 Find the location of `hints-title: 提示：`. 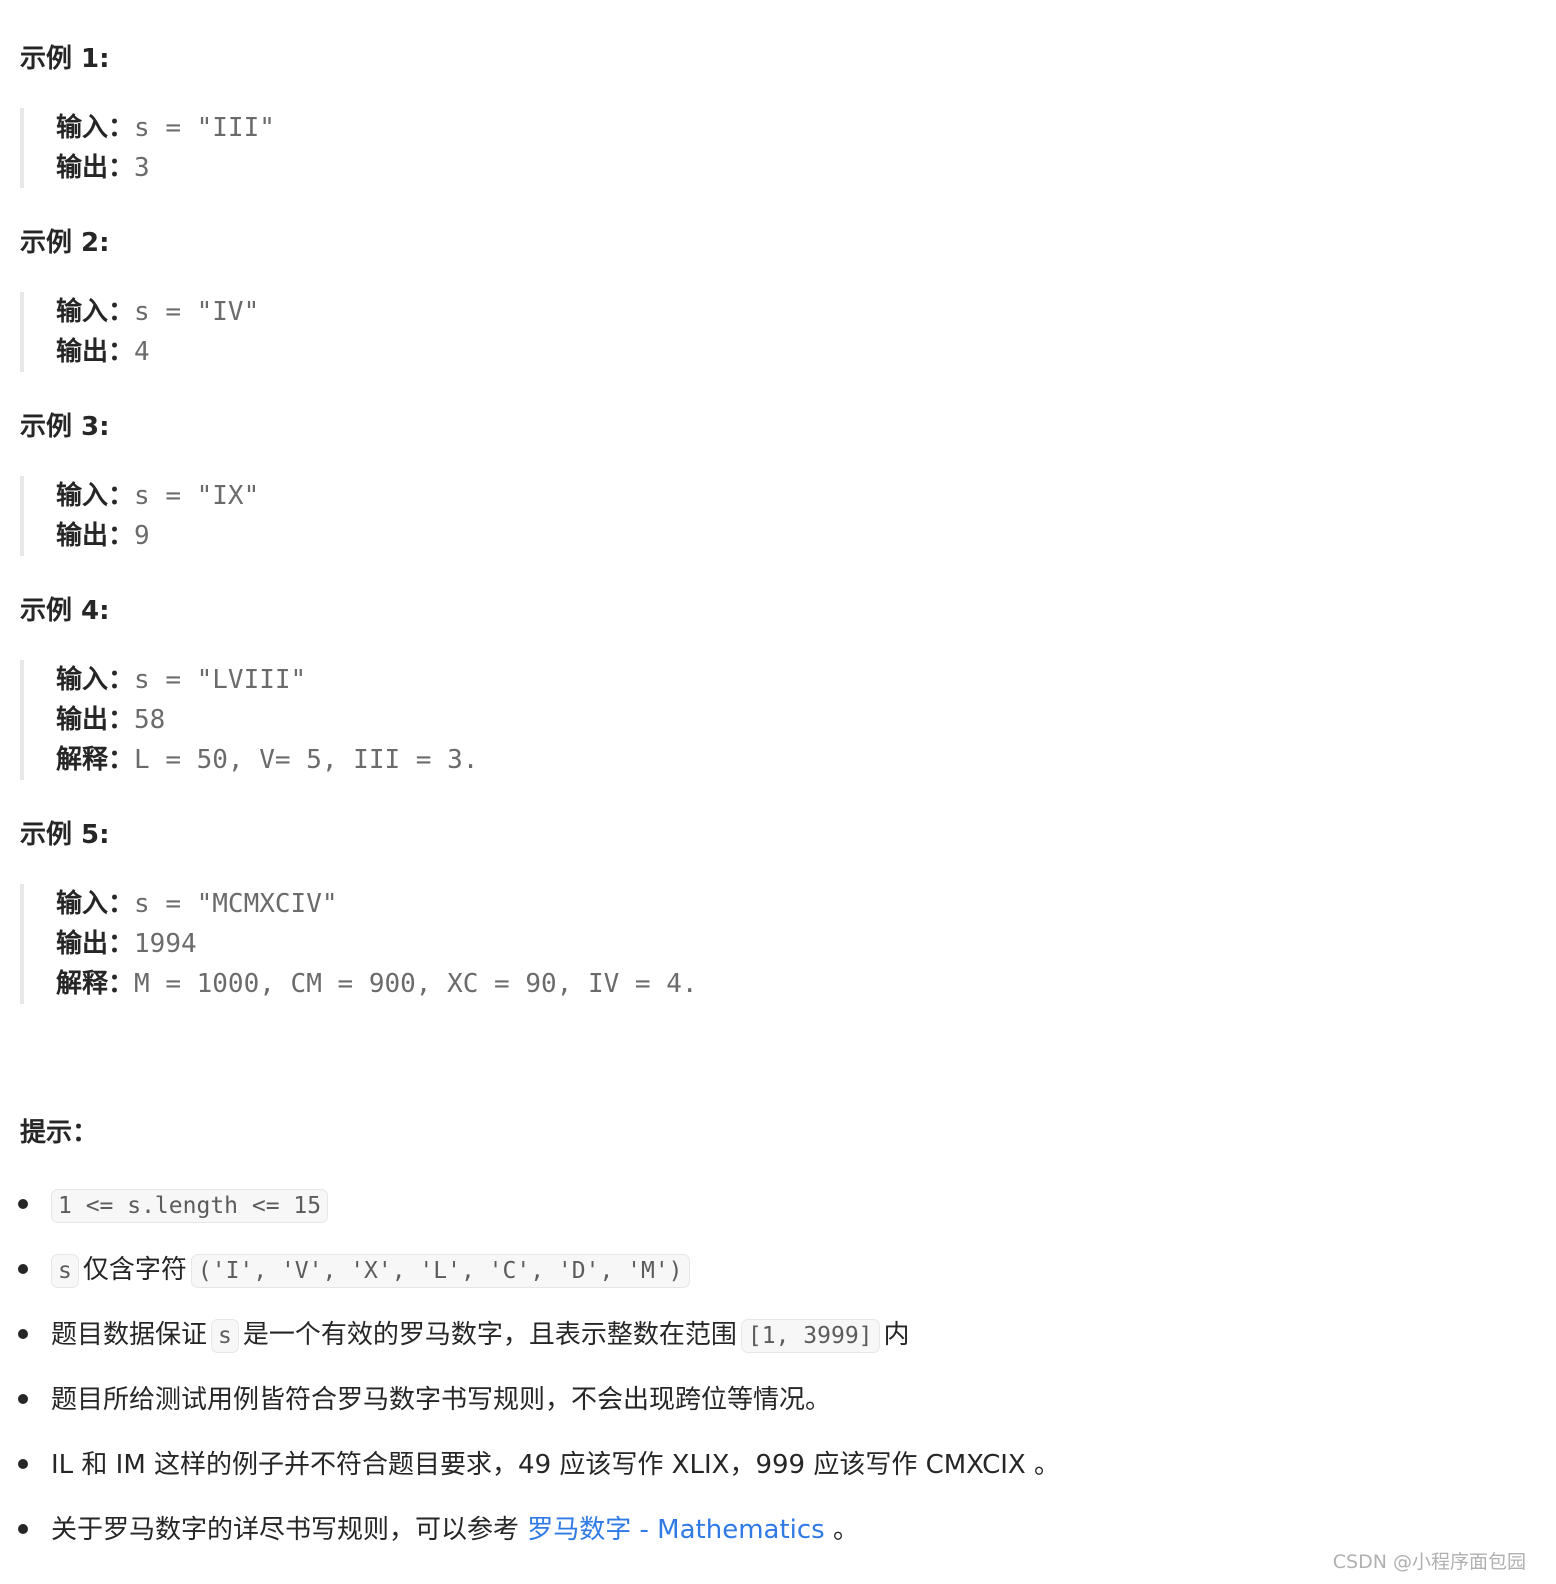

hints-title: 提示： is located at coordinates (59, 1133).